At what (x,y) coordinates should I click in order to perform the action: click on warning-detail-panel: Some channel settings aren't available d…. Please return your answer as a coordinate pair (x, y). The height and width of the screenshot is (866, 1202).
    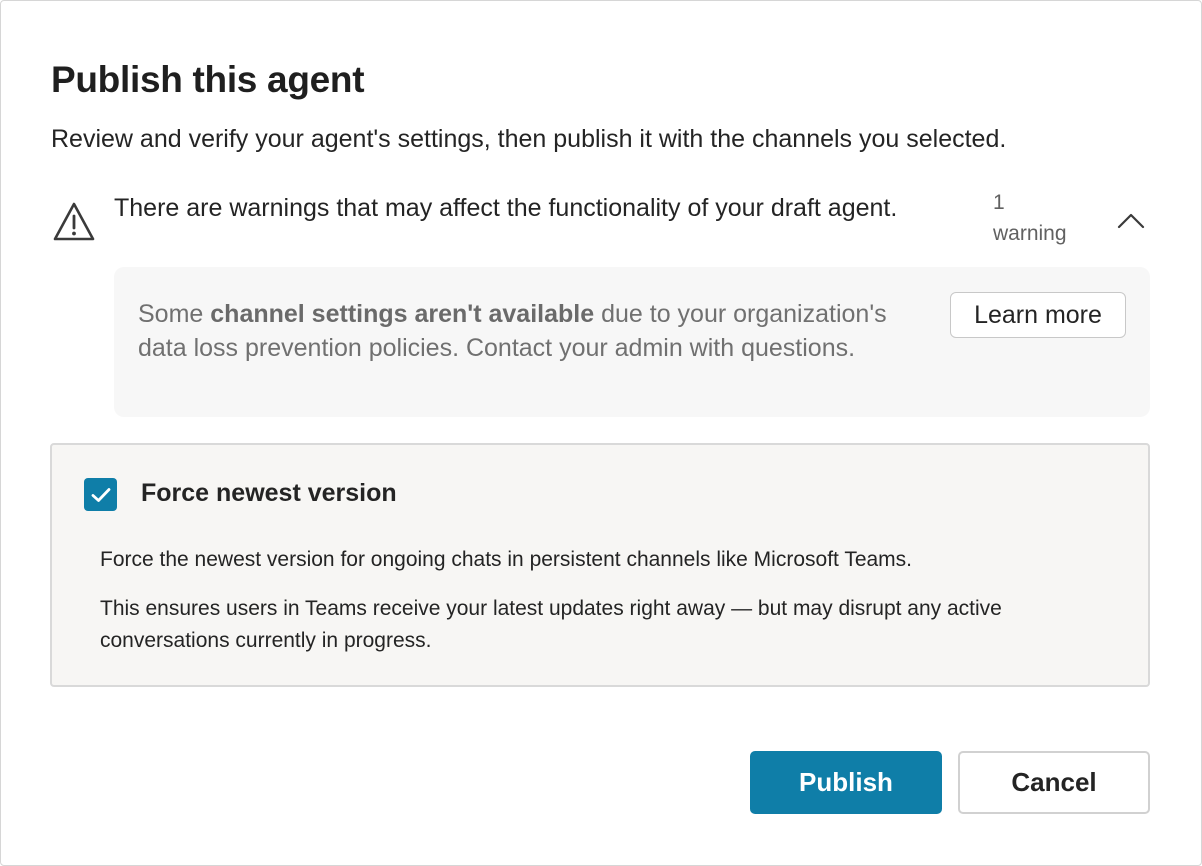
    Looking at the image, I should click on (632, 342).